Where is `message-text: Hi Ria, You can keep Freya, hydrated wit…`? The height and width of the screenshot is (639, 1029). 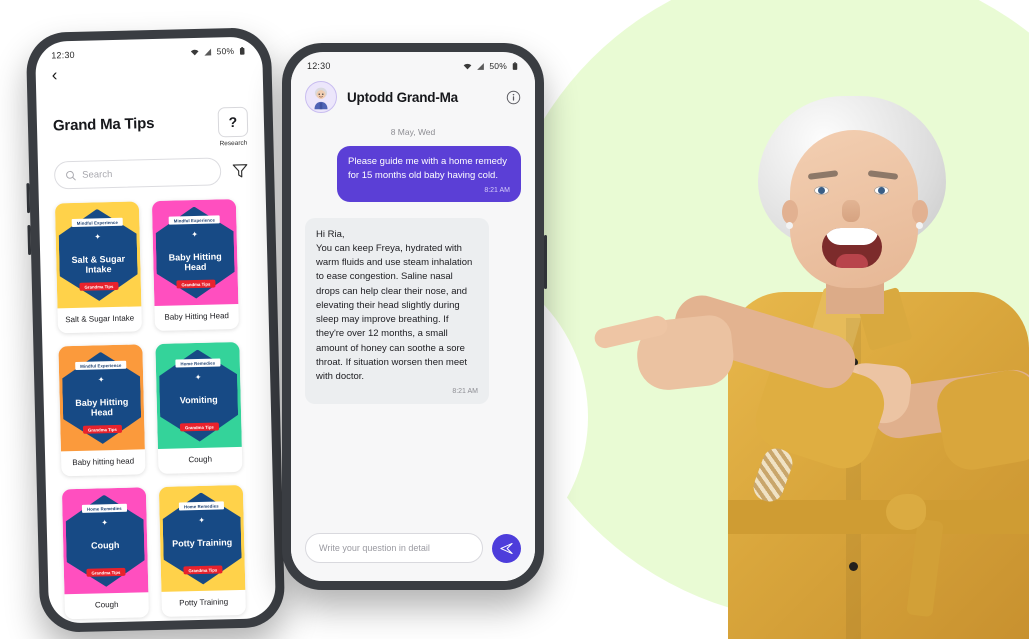 message-text: Hi Ria, You can keep Freya, hydrated wit… is located at coordinates (394, 305).